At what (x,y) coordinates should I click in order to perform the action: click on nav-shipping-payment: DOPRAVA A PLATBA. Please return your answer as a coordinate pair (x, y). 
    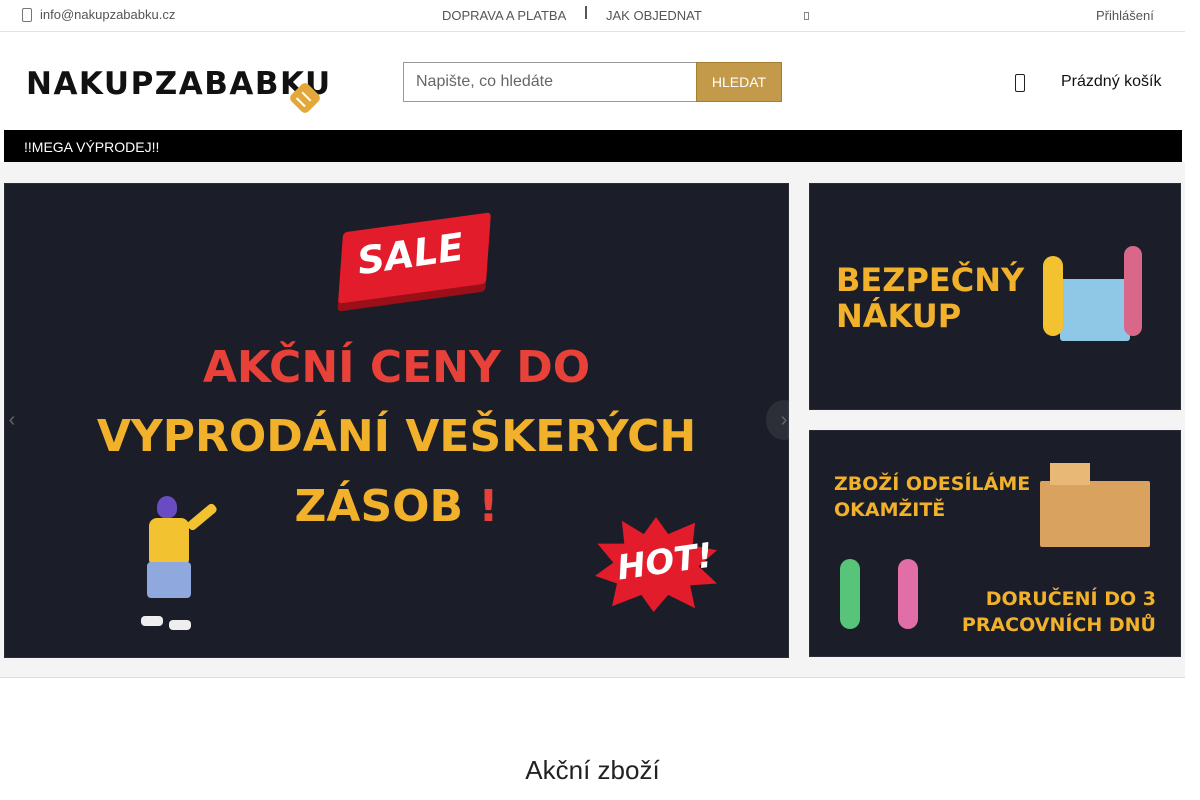
    Looking at the image, I should click on (504, 15).